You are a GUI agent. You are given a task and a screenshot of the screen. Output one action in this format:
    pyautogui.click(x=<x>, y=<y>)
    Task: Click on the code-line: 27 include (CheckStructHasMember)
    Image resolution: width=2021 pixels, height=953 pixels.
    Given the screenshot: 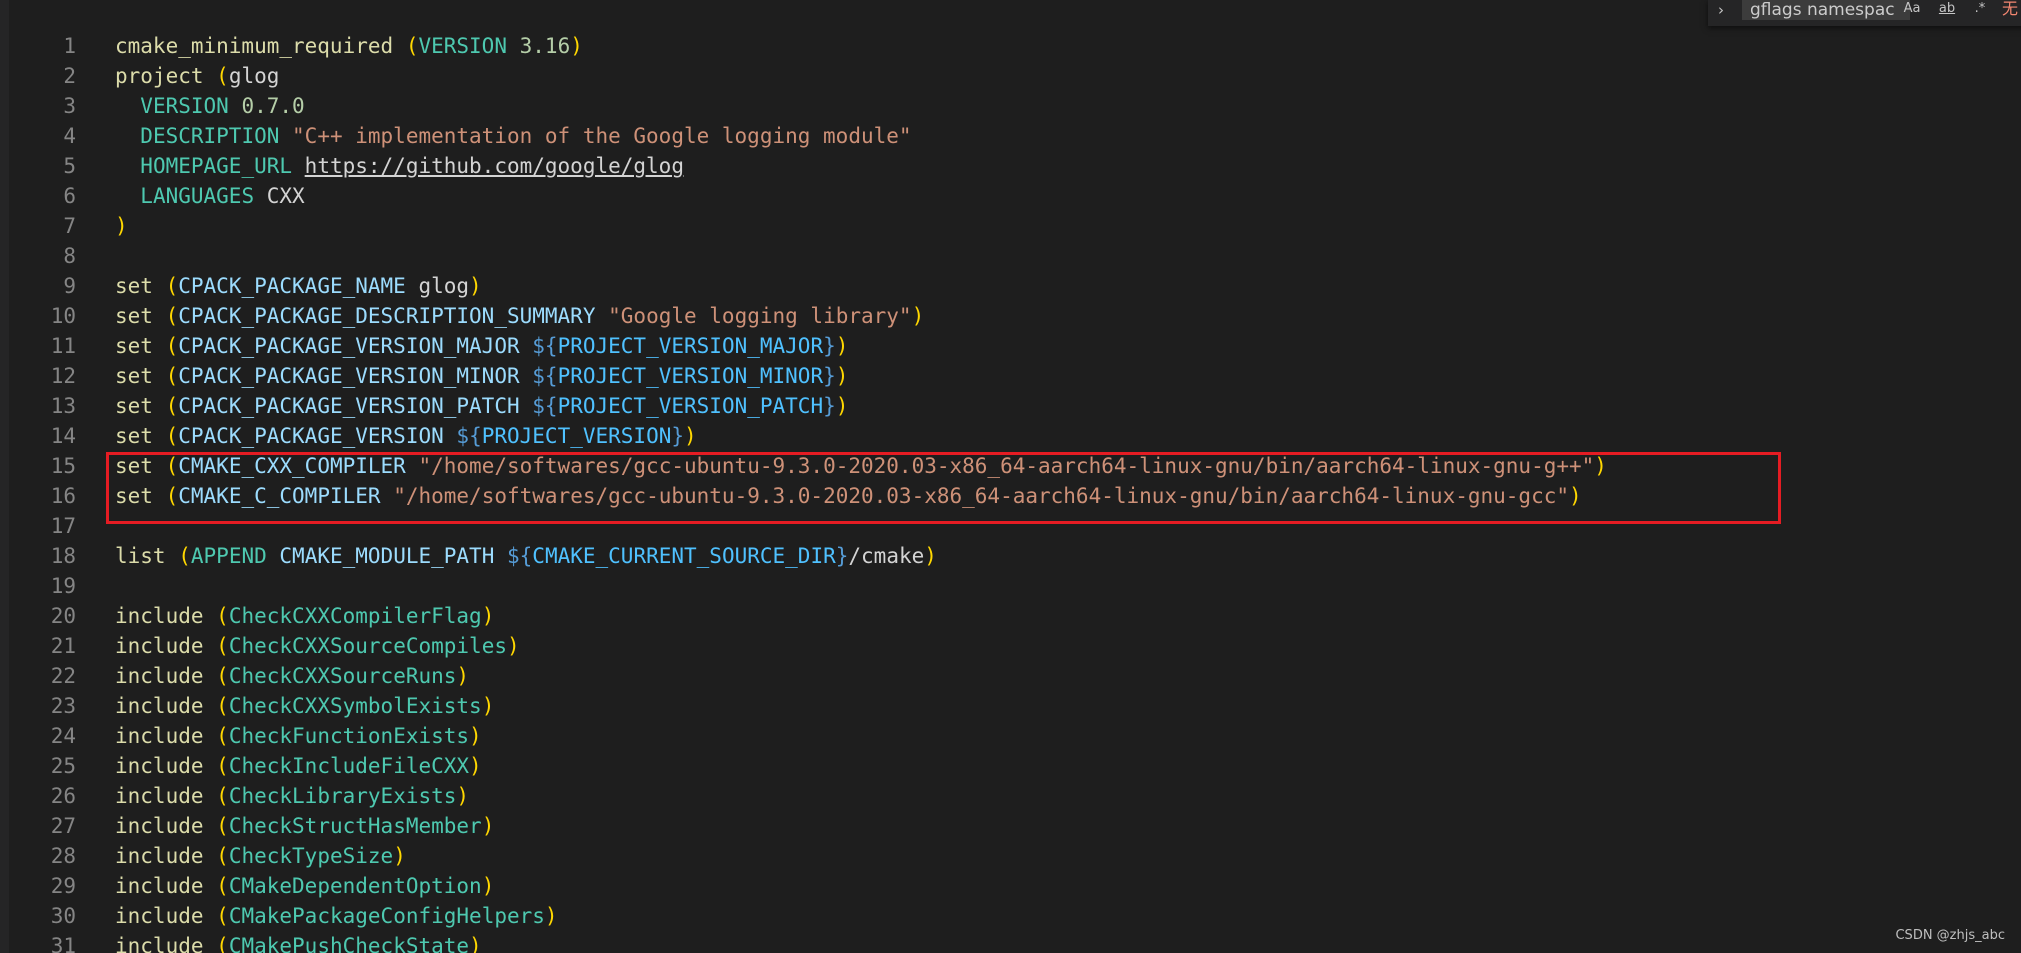 What is the action you would take?
    pyautogui.click(x=1010, y=826)
    